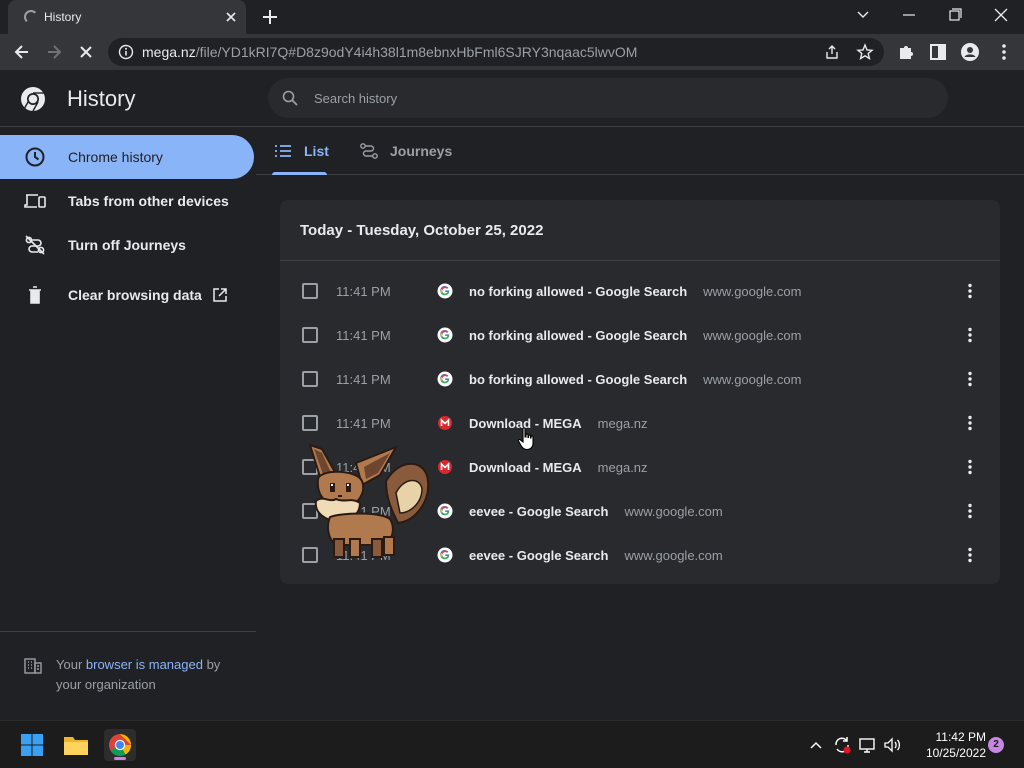 The width and height of the screenshot is (1024, 768). Describe the element at coordinates (126, 52) in the screenshot. I see `site-info-icon` at that location.